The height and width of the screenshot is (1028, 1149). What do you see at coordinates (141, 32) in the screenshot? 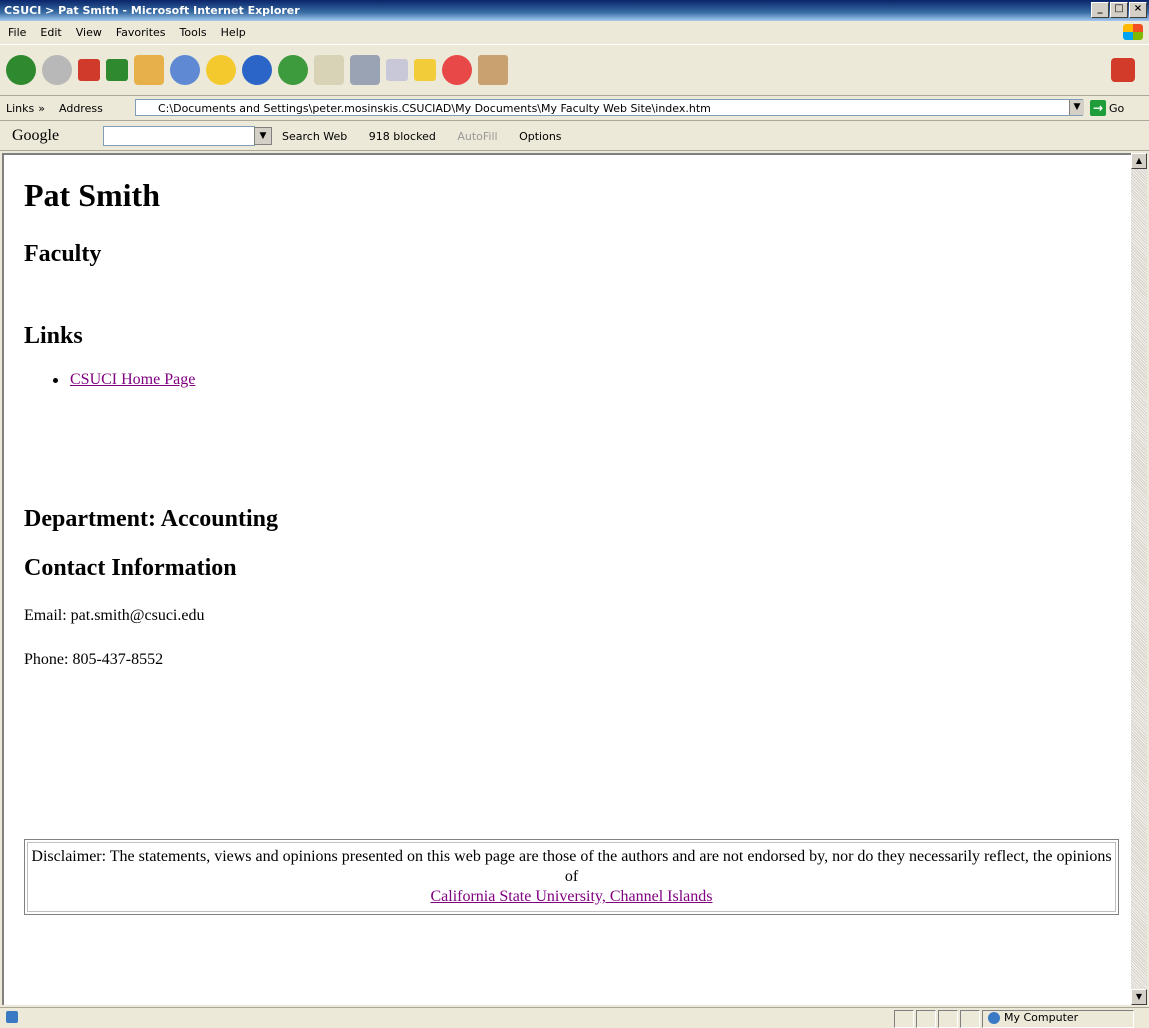
I see `menu-favorites: Favorites` at bounding box center [141, 32].